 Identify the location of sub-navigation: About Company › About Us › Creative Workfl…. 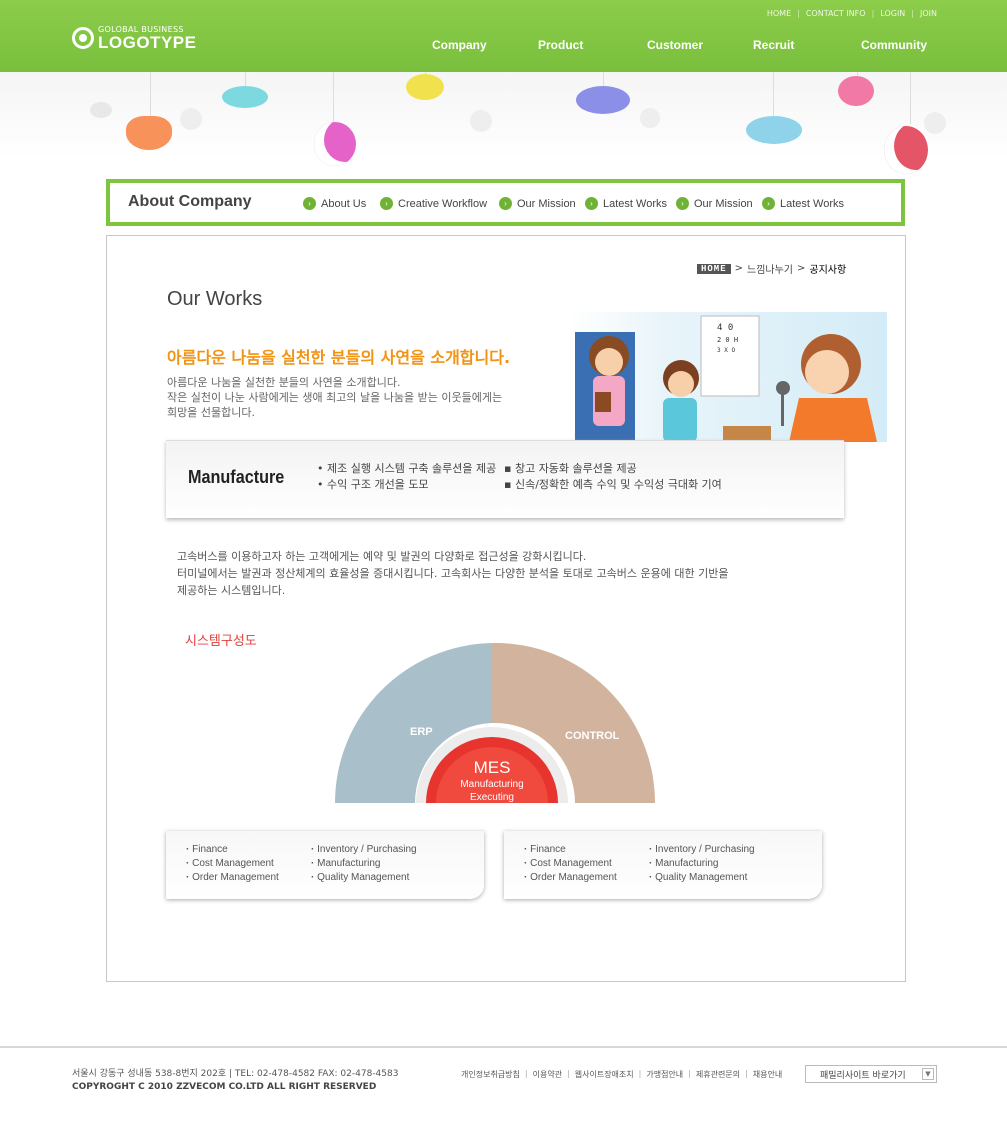
(505, 202).